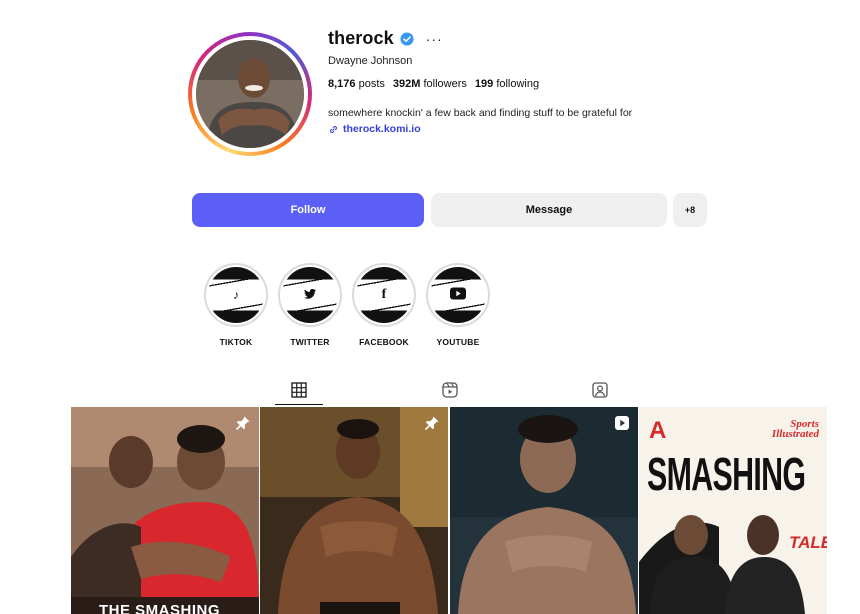 This screenshot has width=860, height=614. I want to click on tab-tagged, so click(600, 390).